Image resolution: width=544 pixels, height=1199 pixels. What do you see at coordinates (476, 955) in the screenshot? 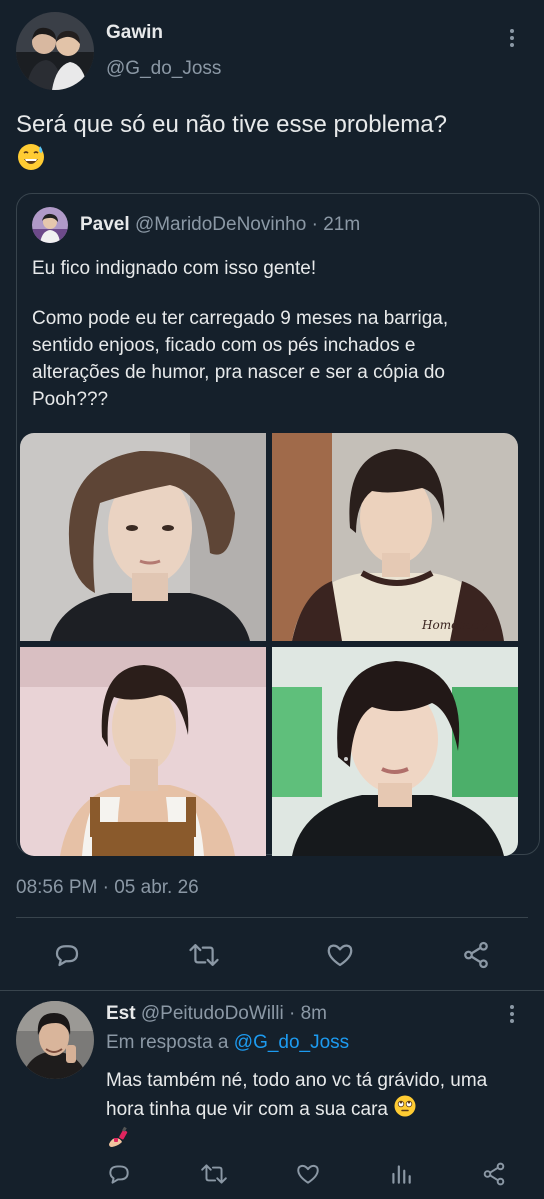
I see `share-icon` at bounding box center [476, 955].